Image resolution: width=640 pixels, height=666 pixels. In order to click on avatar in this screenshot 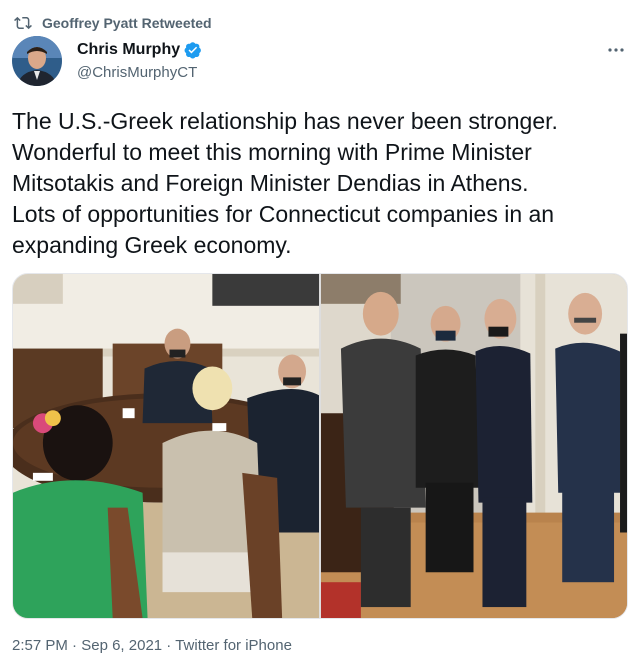, I will do `click(37, 61)`.